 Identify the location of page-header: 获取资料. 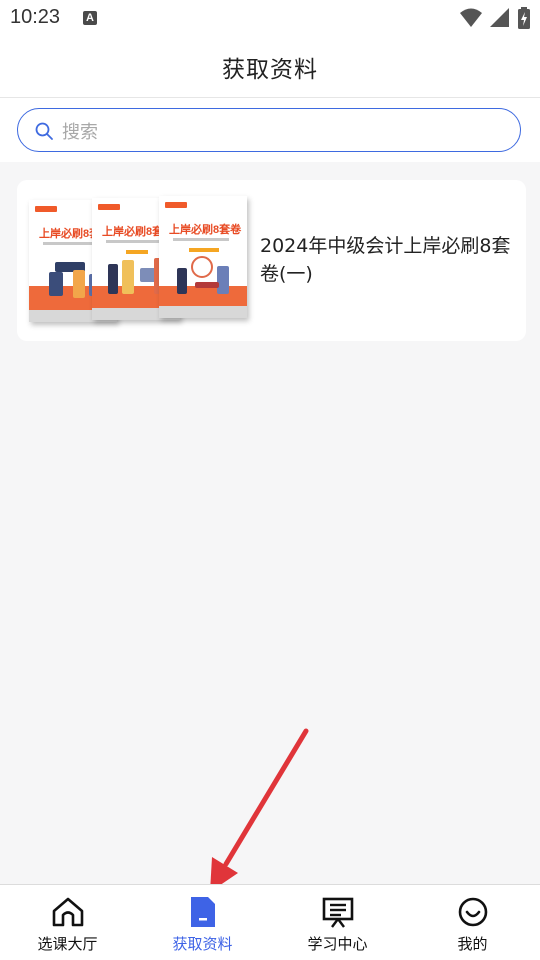
(270, 67).